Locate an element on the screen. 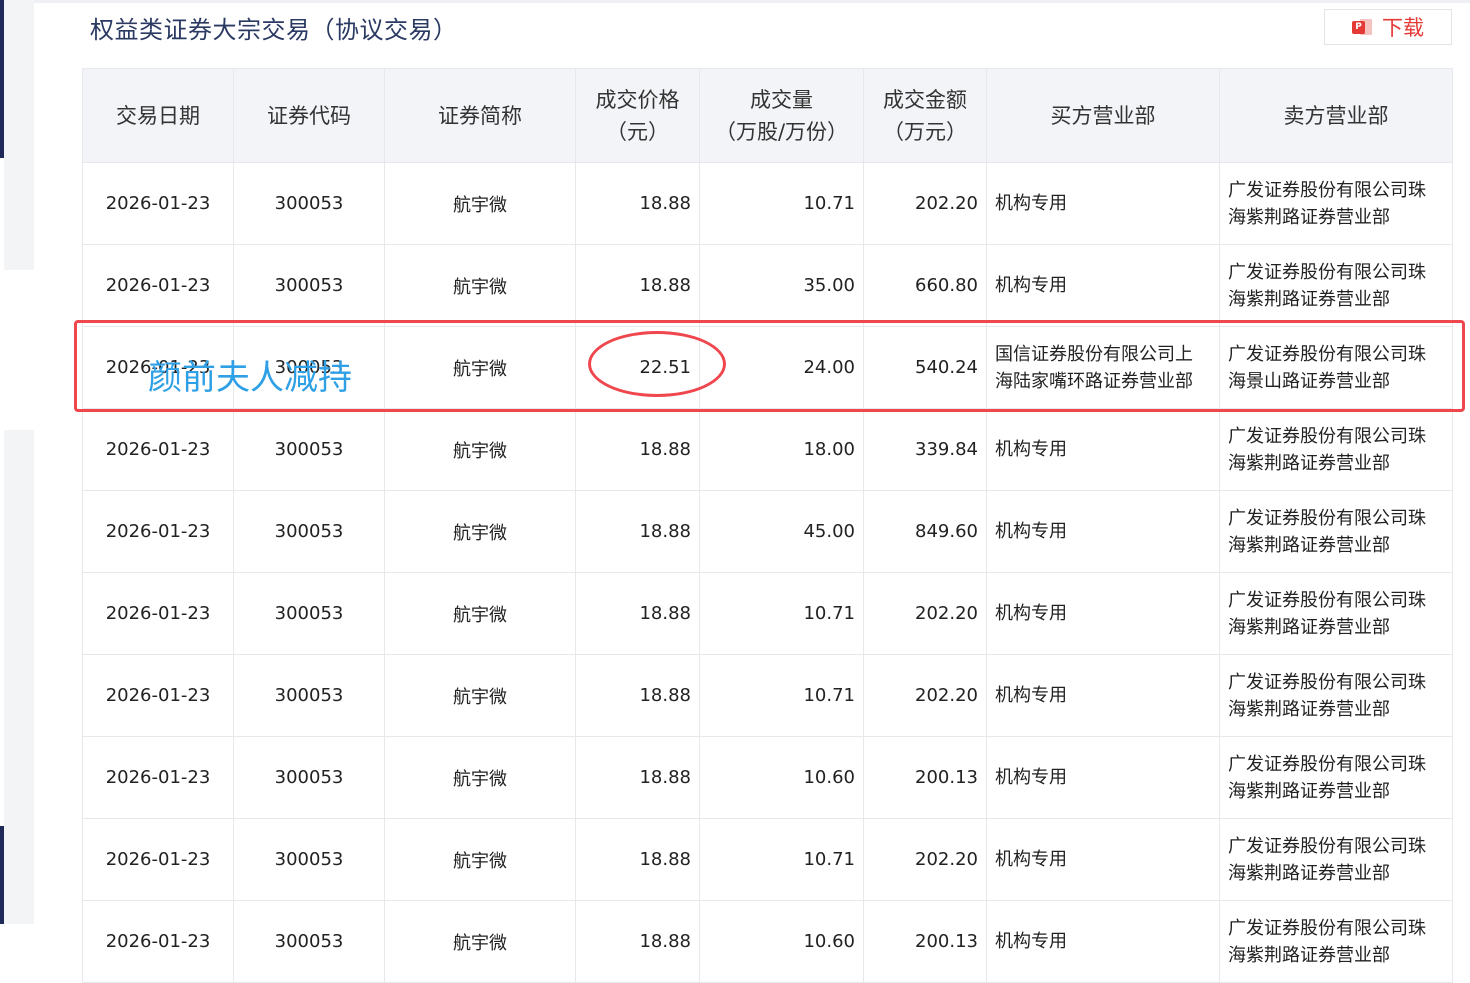 This screenshot has height=983, width=1470. page-title: 权益类证券大宗交易（协议交易） is located at coordinates (274, 30).